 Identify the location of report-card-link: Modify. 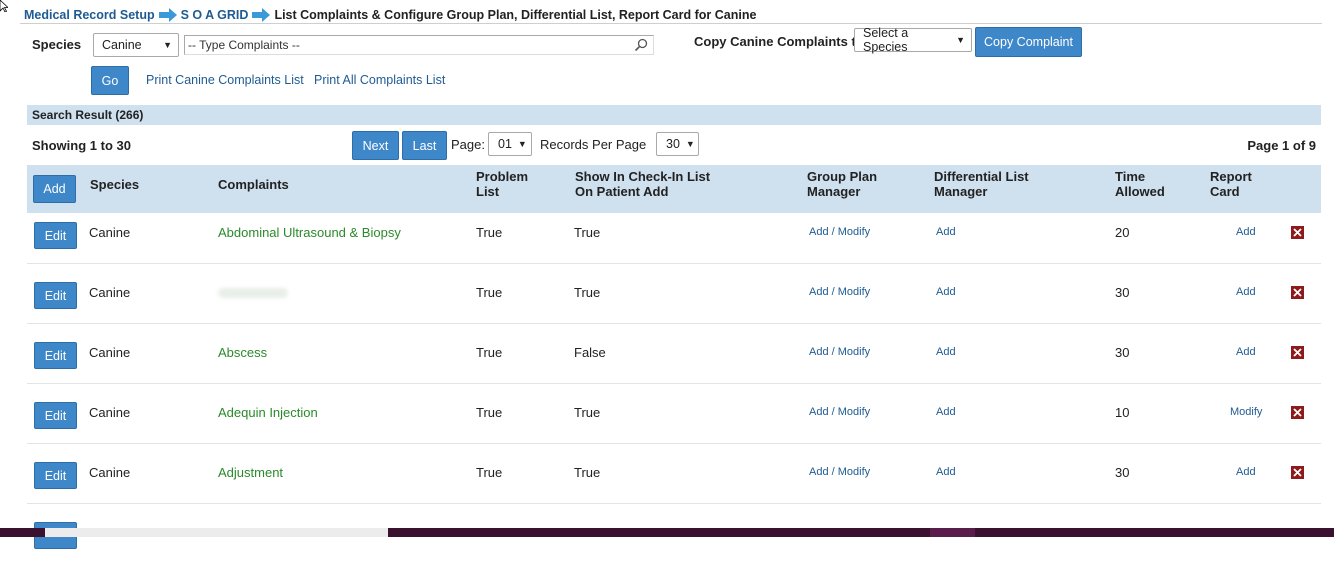
(1246, 412).